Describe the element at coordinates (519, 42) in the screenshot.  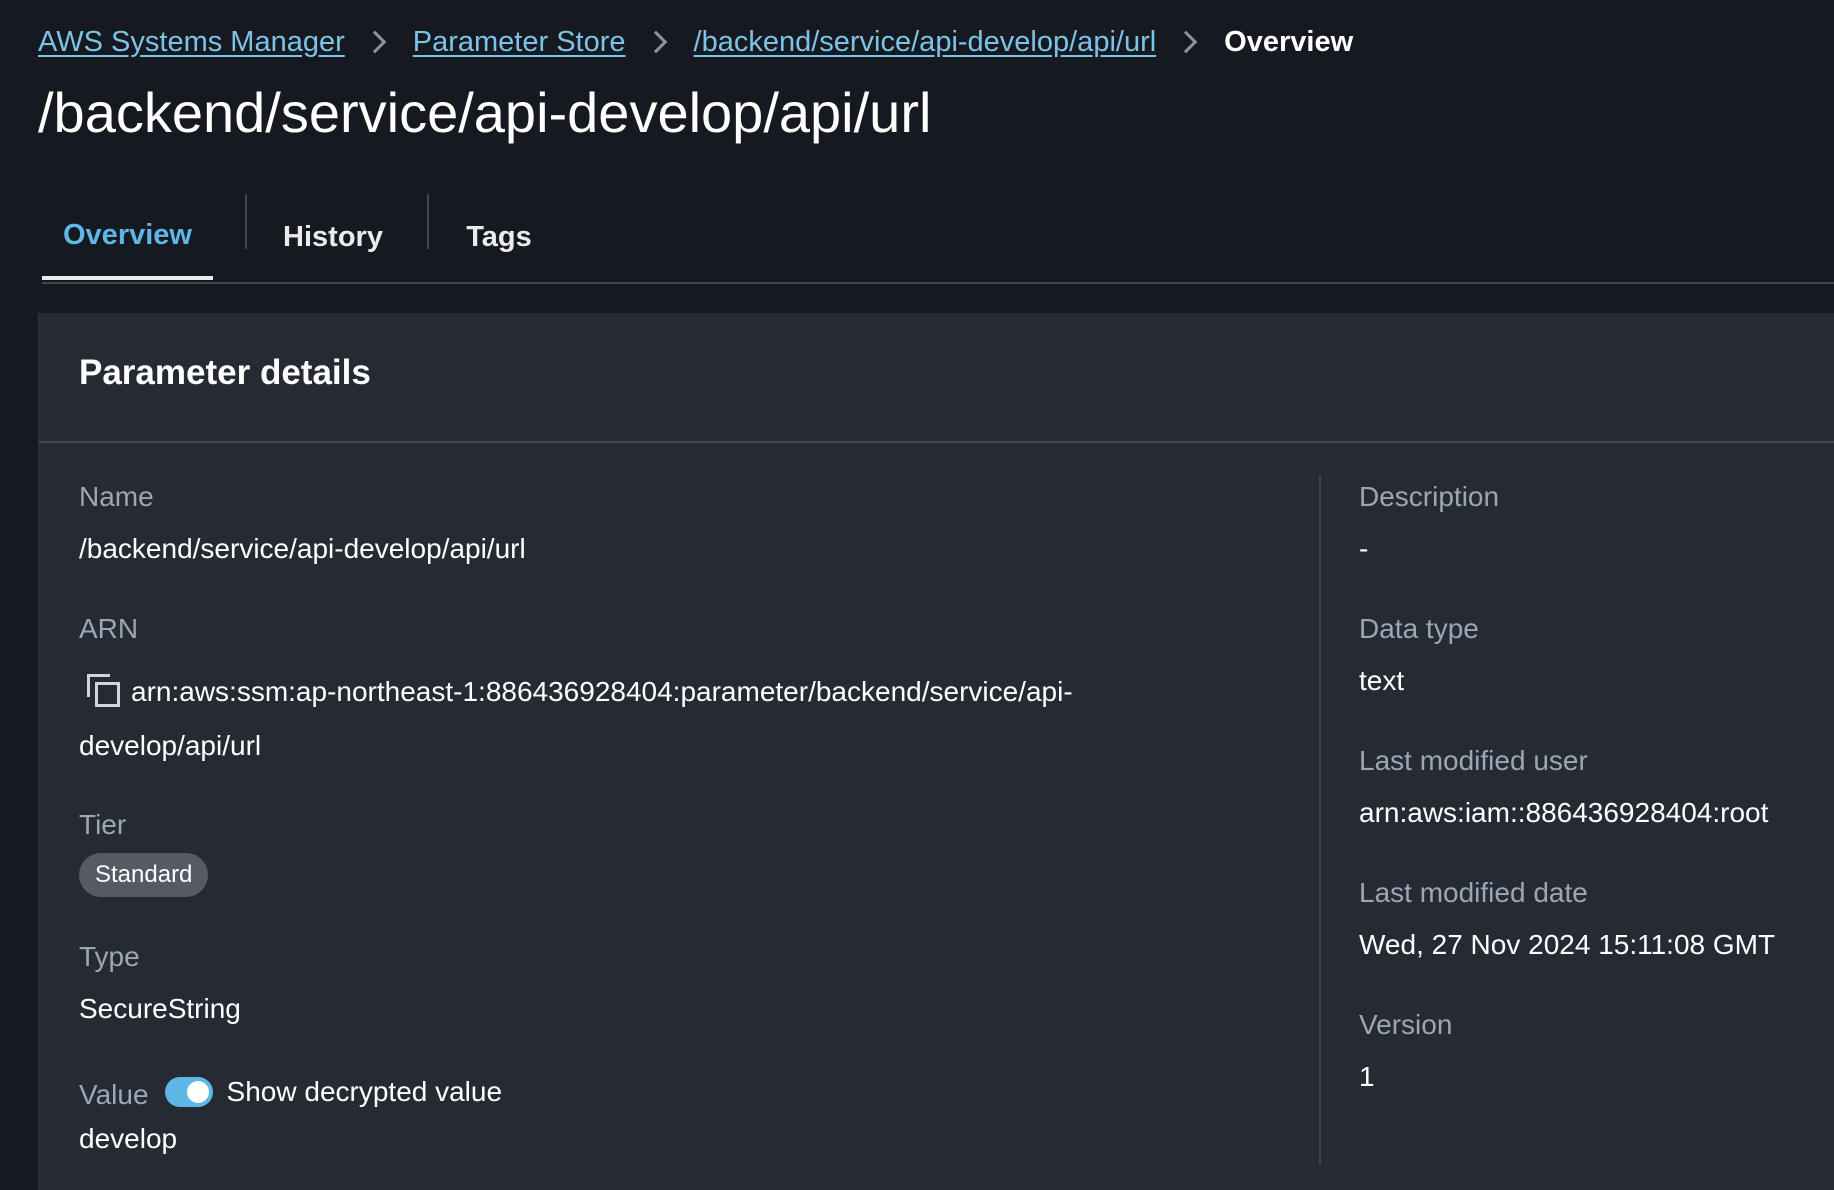
I see `breadcrumb-link-parameter-store: Parameter Store` at that location.